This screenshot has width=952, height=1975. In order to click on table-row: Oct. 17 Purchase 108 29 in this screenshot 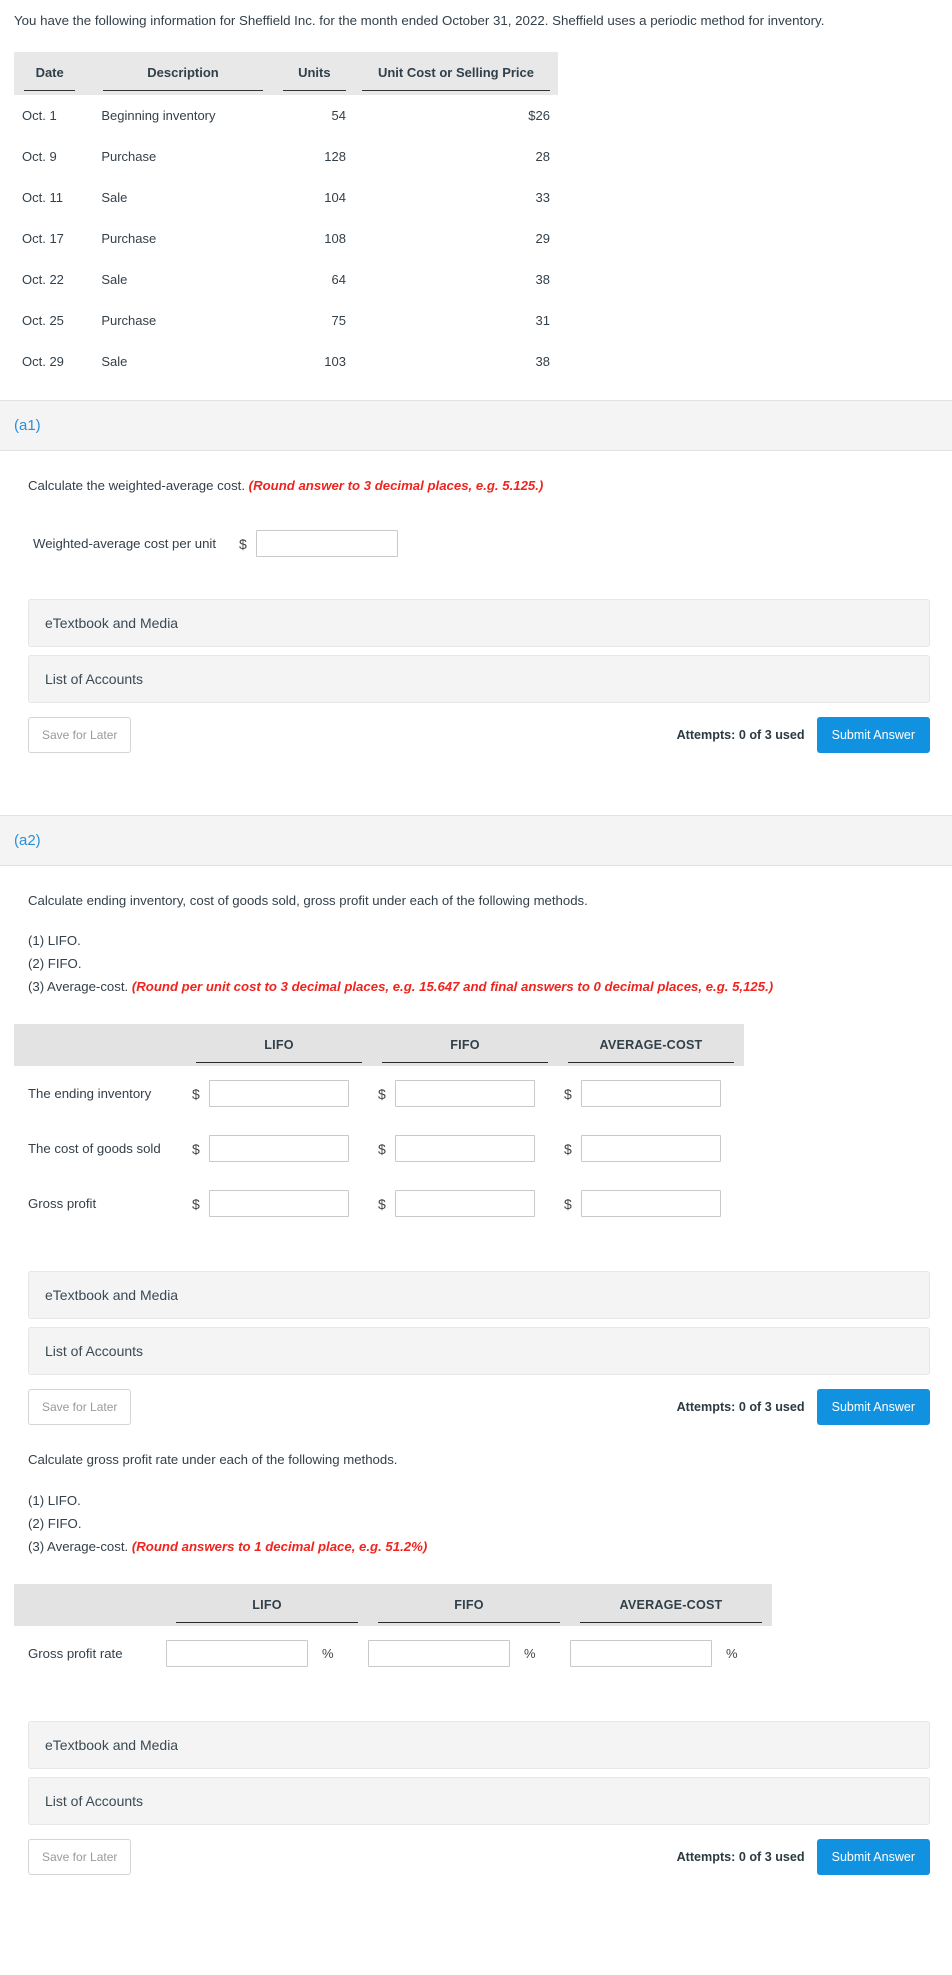, I will do `click(286, 238)`.